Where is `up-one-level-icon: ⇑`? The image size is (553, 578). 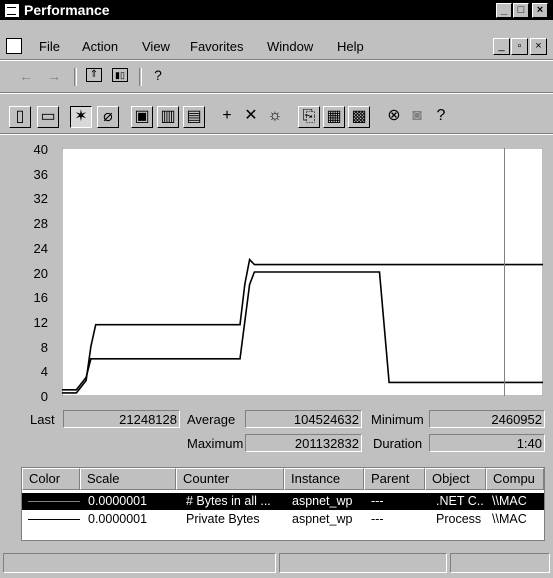
up-one-level-icon: ⇑ is located at coordinates (94, 75).